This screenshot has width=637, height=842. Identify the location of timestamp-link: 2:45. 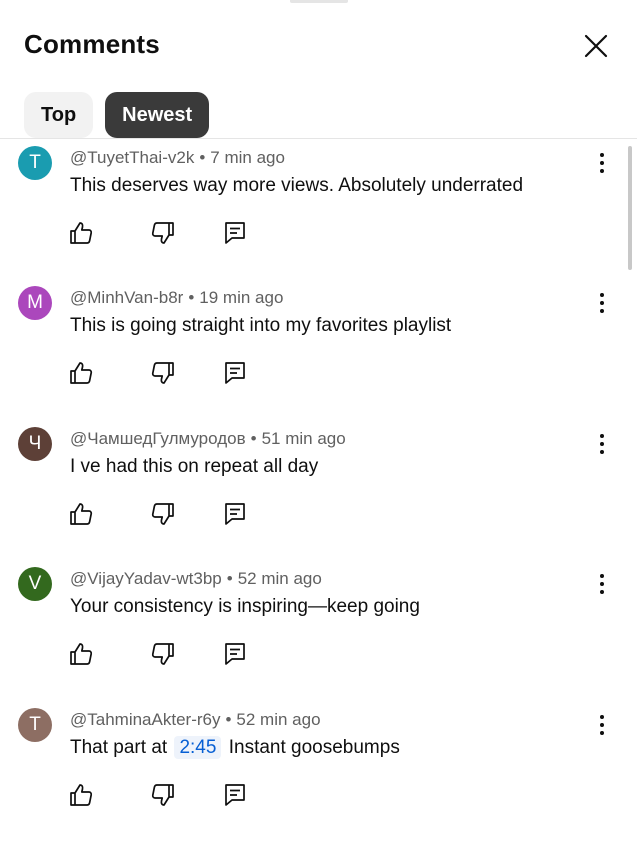
(198, 747).